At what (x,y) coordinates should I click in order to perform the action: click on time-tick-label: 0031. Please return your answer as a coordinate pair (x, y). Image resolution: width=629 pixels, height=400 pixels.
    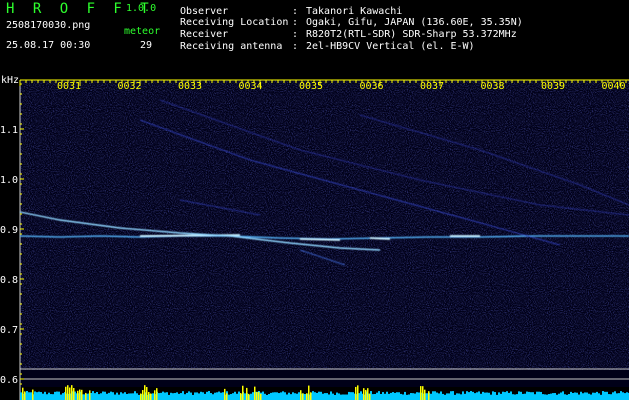
    Looking at the image, I should click on (69, 86).